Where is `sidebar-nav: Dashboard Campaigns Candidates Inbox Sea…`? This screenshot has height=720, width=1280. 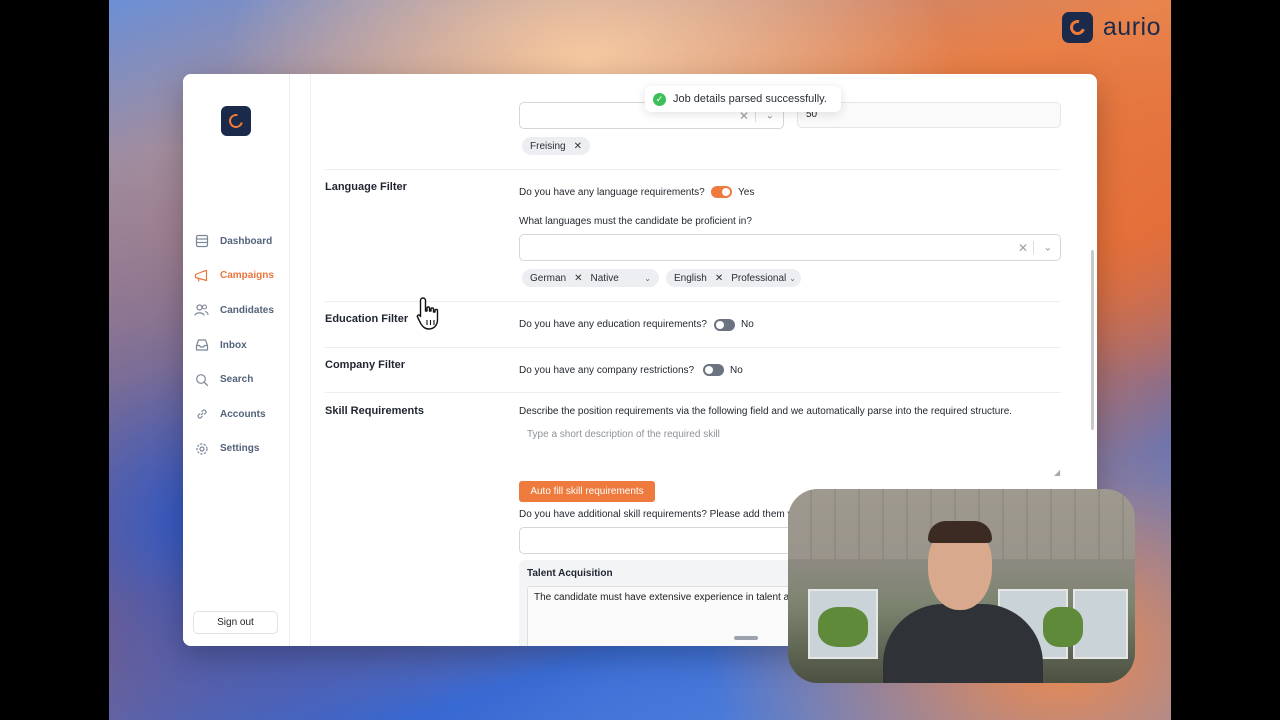
sidebar-nav: Dashboard Campaigns Candidates Inbox Sea… is located at coordinates (240, 345).